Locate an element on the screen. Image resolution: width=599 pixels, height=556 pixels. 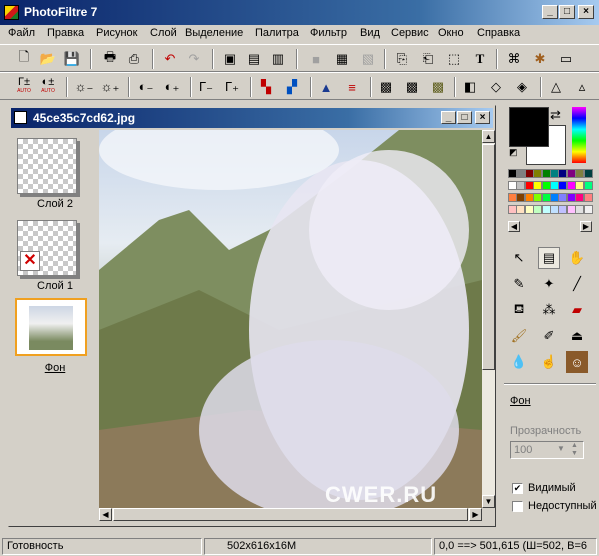
gamma-minus-icon: Γ₋ is located at coordinates (206, 87).